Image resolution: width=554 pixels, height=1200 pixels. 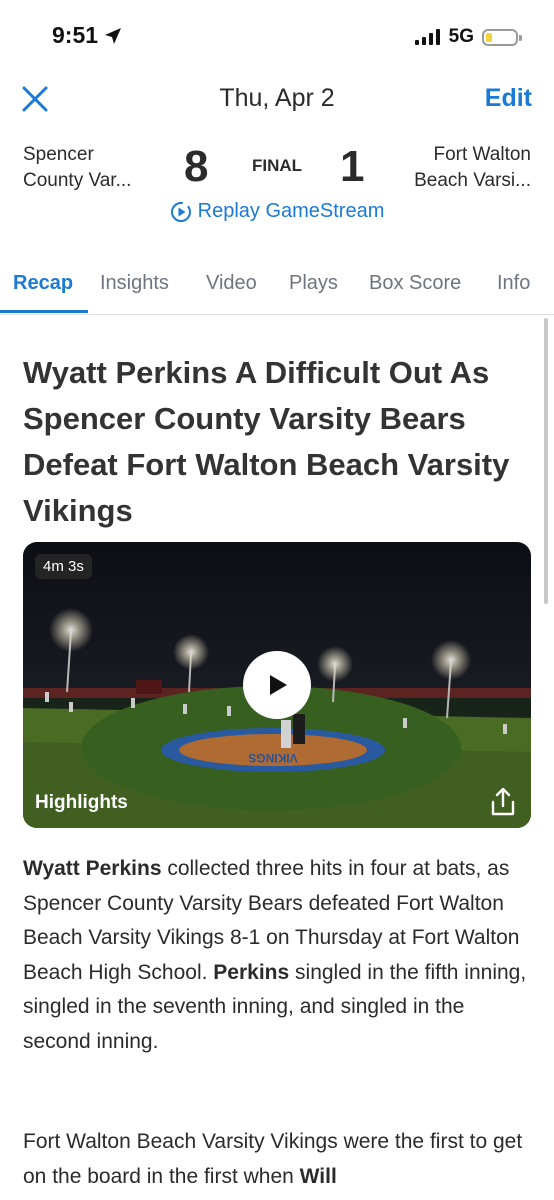 What do you see at coordinates (113, 35) in the screenshot?
I see `location-arrow-icon` at bounding box center [113, 35].